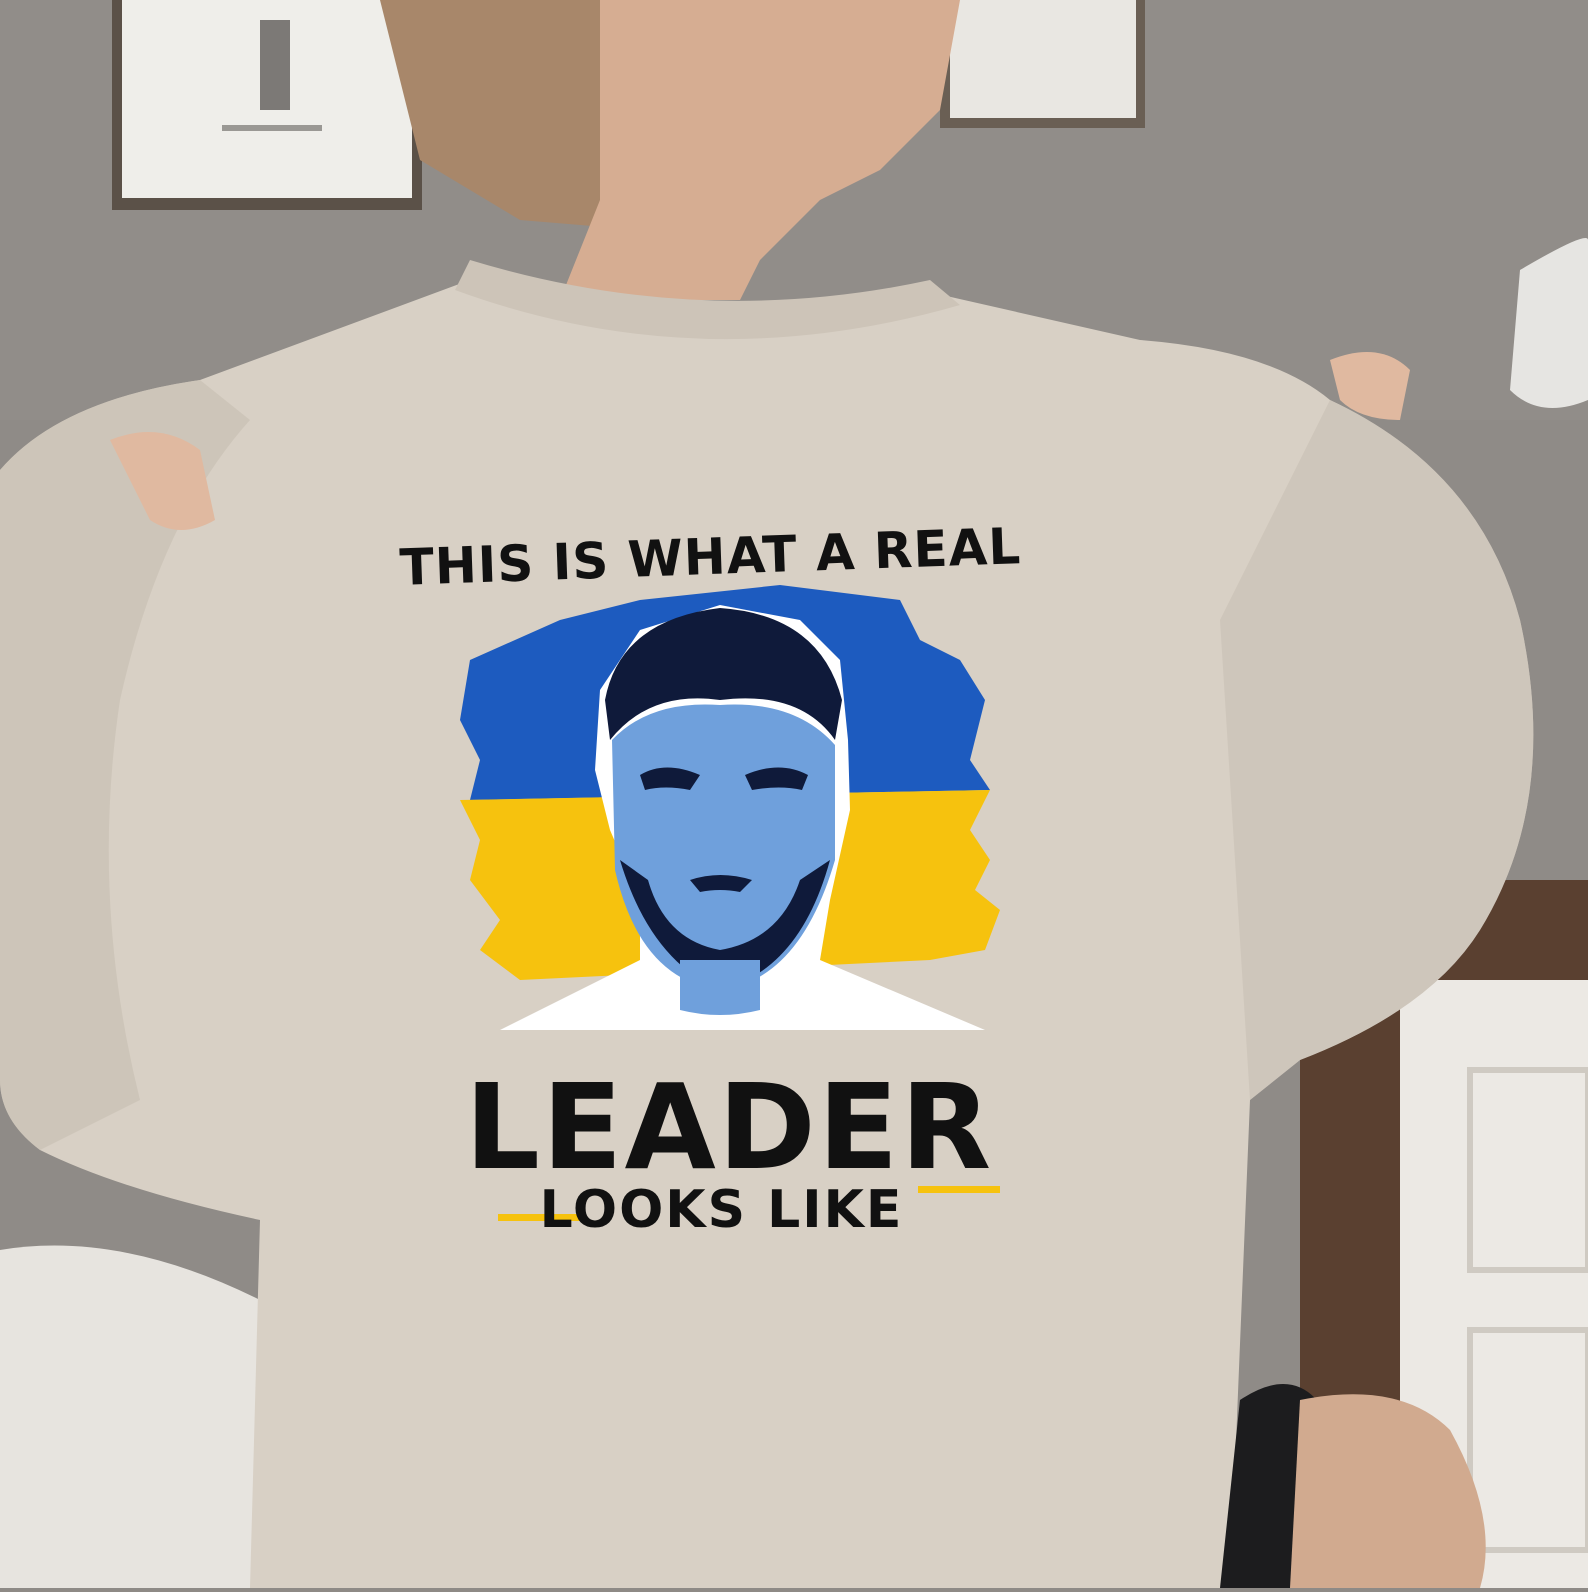 The height and width of the screenshot is (1592, 1588). What do you see at coordinates (729, 1127) in the screenshot?
I see `print-line-main: LEADER` at bounding box center [729, 1127].